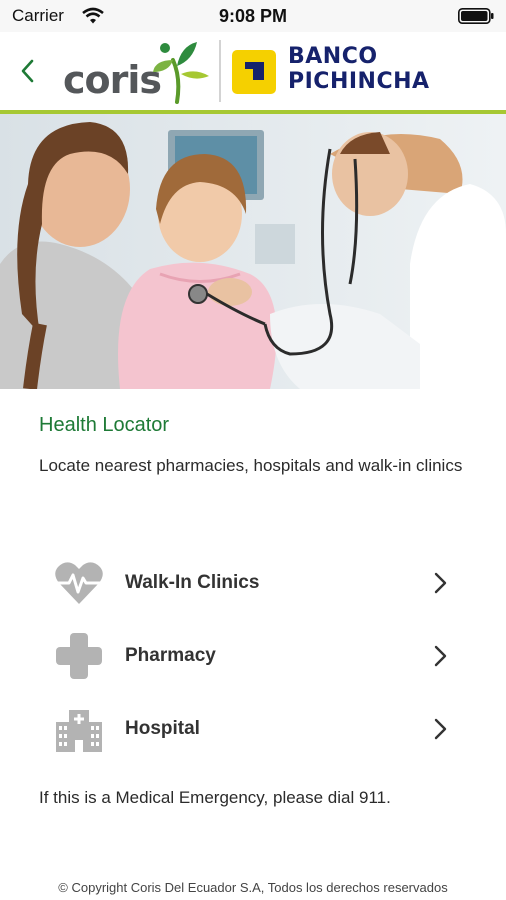 The image size is (506, 900). I want to click on menu-item-hospital: Hospital, so click(253, 729).